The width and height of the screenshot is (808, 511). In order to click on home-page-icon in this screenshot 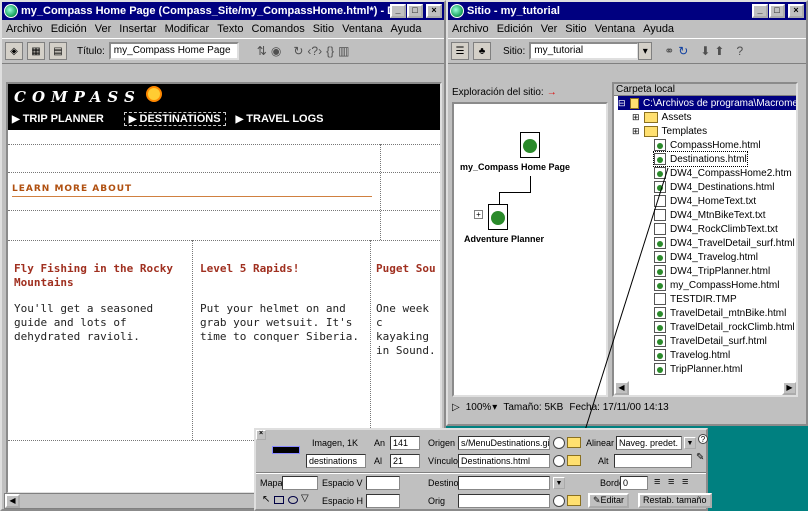, I will do `click(530, 145)`.